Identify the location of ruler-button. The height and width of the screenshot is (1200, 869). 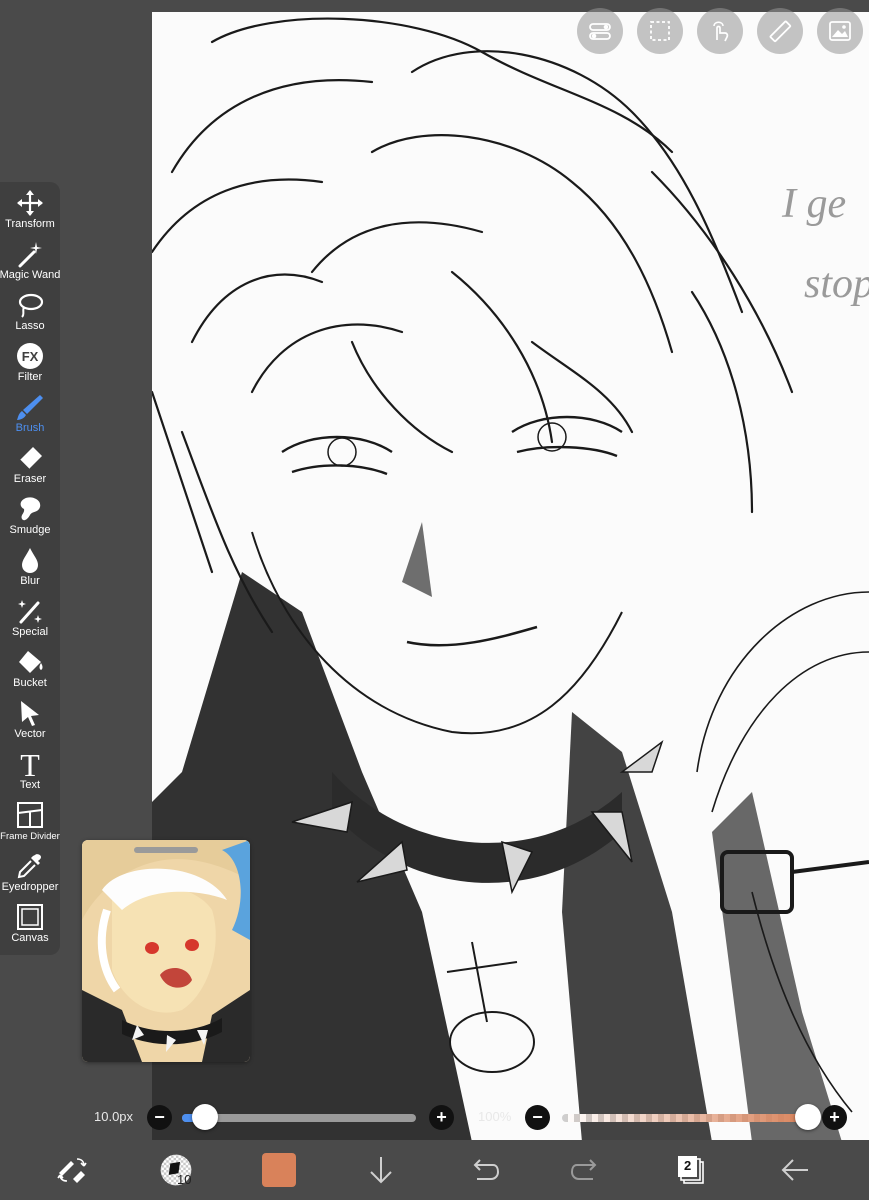
(780, 31).